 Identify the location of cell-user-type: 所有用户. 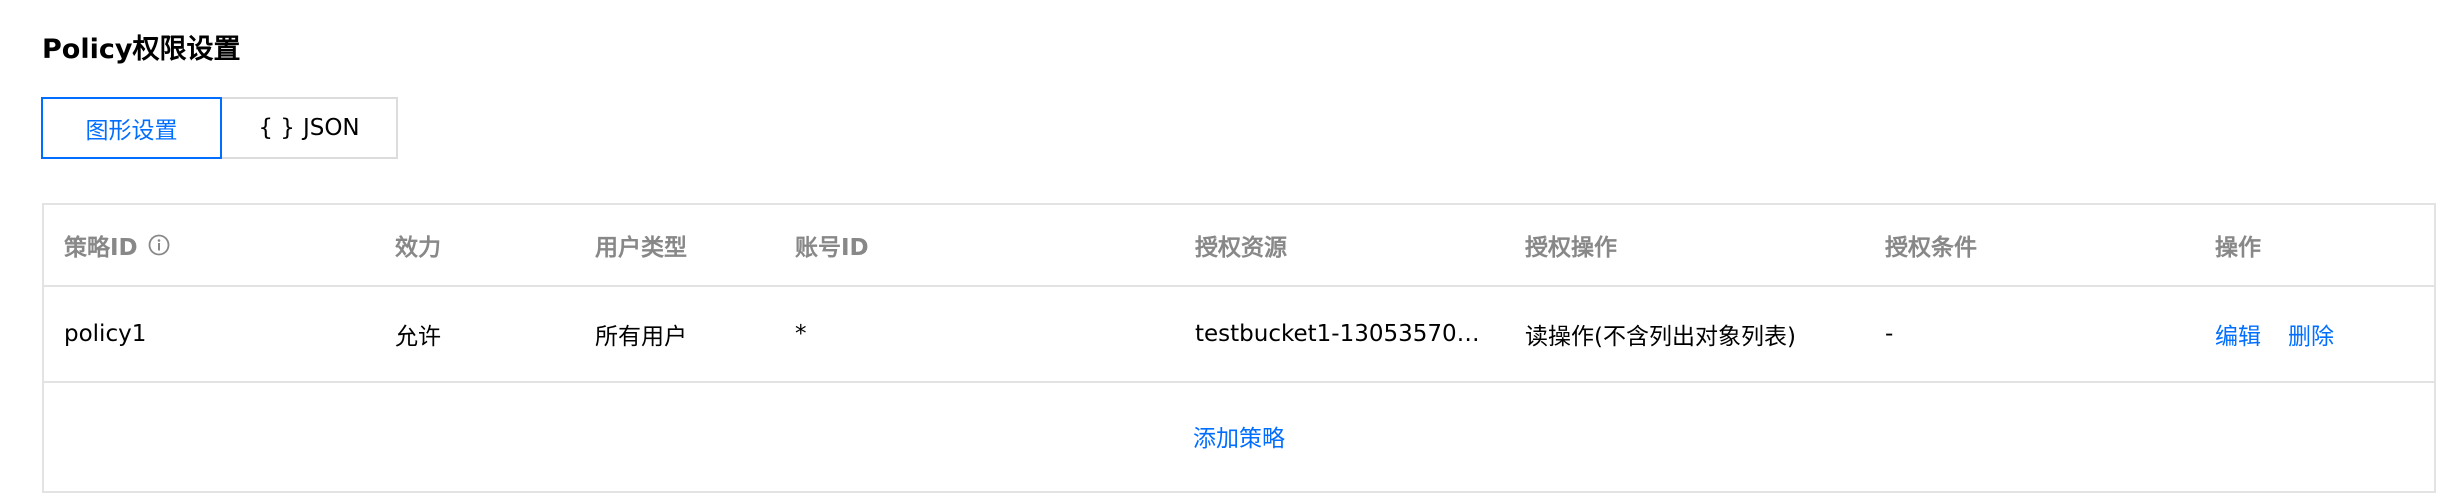
(641, 337).